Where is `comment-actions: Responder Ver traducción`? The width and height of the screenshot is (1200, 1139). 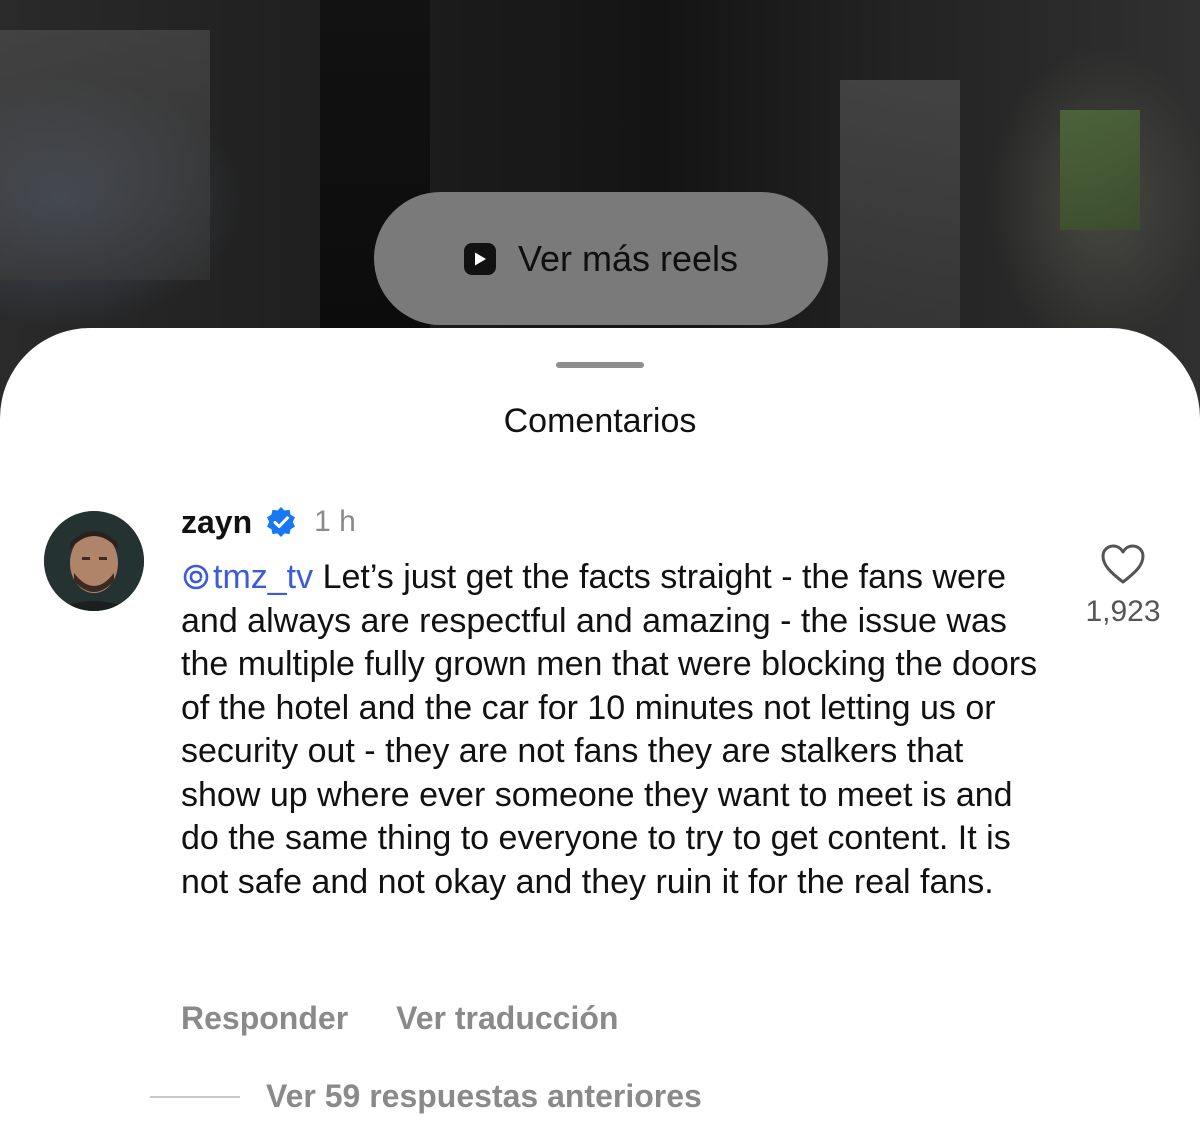
comment-actions: Responder Ver traducción is located at coordinates (399, 1018).